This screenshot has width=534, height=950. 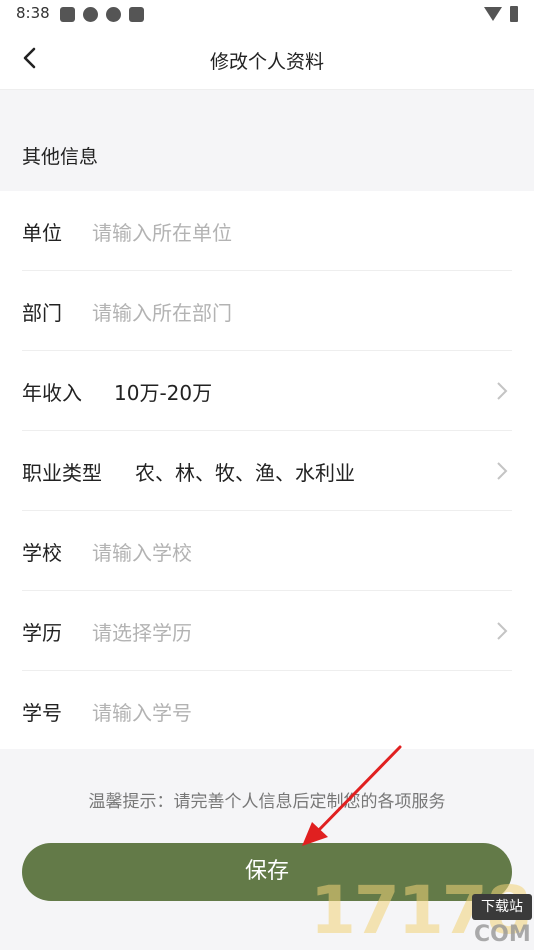 What do you see at coordinates (42, 313) in the screenshot?
I see `form-row-label: 部门` at bounding box center [42, 313].